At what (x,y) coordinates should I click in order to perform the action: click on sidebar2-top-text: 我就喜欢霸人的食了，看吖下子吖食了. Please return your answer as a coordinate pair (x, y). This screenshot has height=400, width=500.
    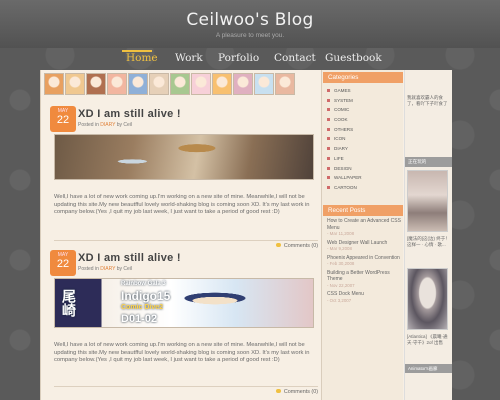
    Looking at the image, I should click on (427, 100).